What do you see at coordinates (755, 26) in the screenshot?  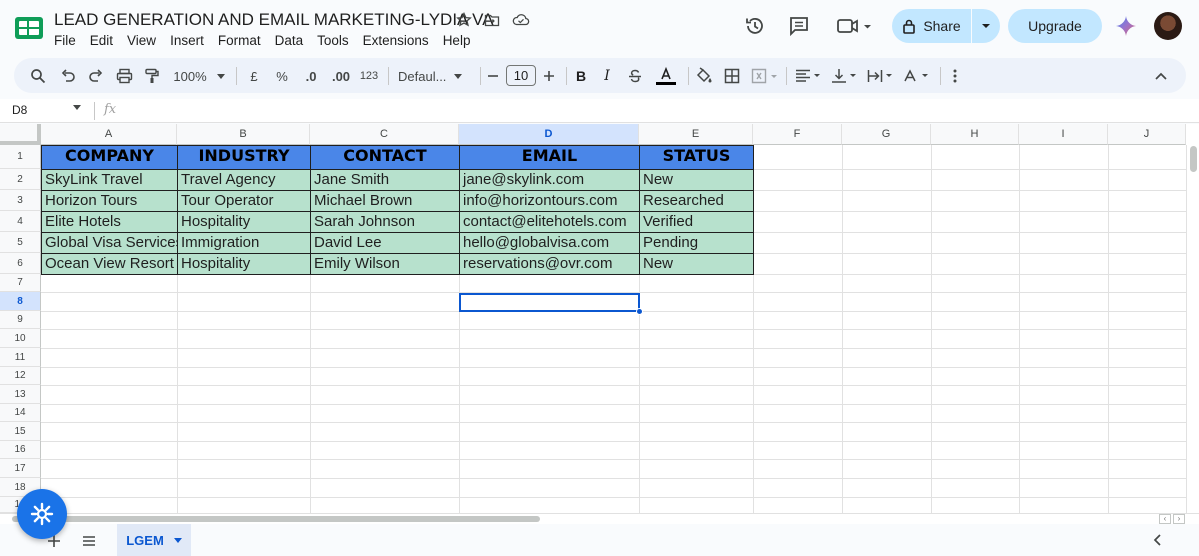 I see `version-history-icon` at bounding box center [755, 26].